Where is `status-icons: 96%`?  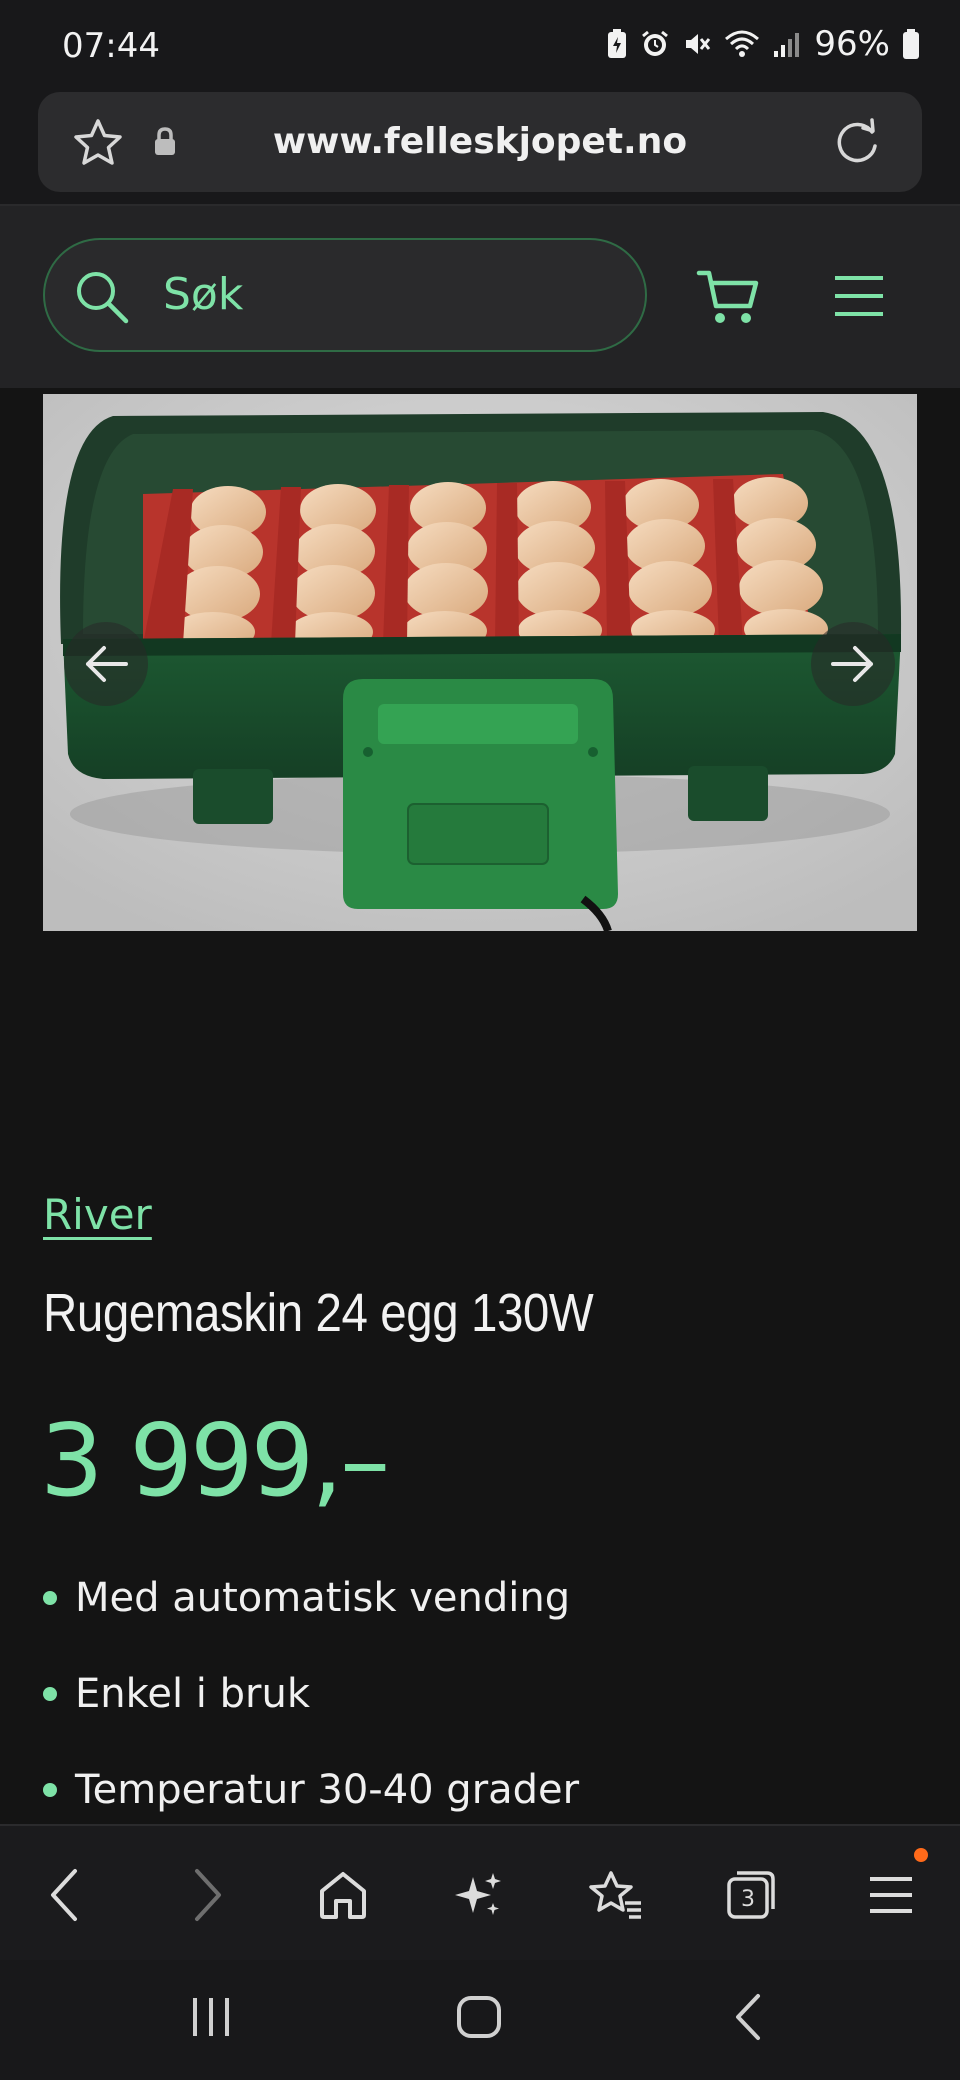
status-icons: 96% is located at coordinates (763, 44).